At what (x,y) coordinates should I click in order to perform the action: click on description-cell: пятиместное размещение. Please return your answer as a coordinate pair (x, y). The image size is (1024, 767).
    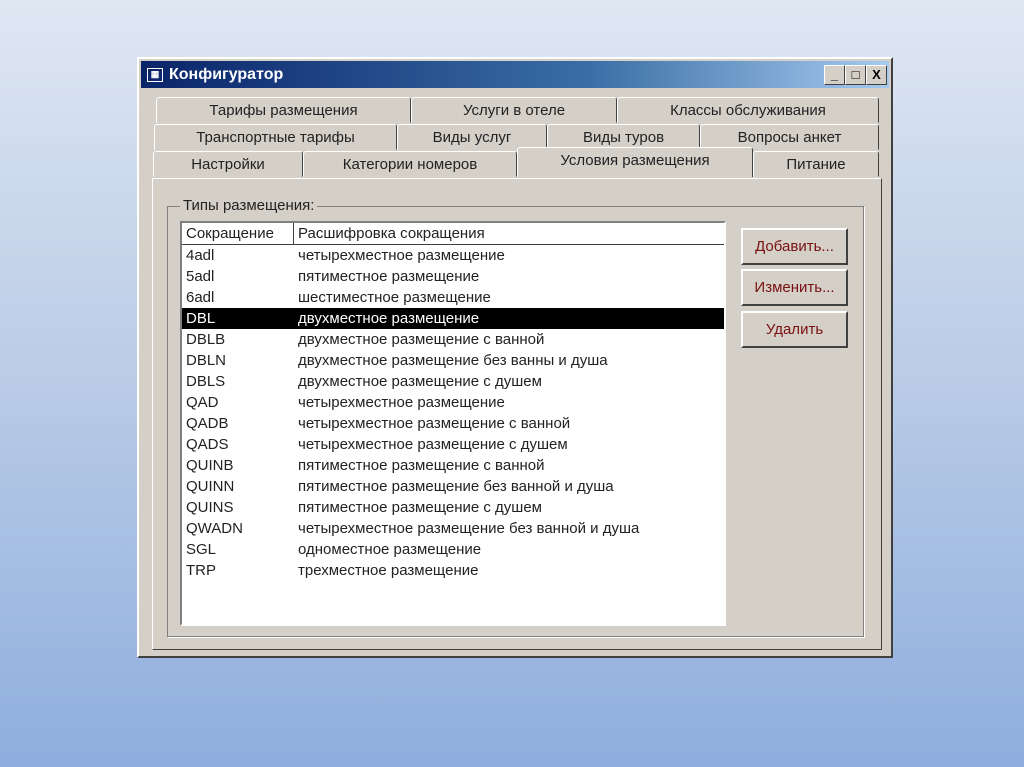
    Looking at the image, I should click on (389, 276).